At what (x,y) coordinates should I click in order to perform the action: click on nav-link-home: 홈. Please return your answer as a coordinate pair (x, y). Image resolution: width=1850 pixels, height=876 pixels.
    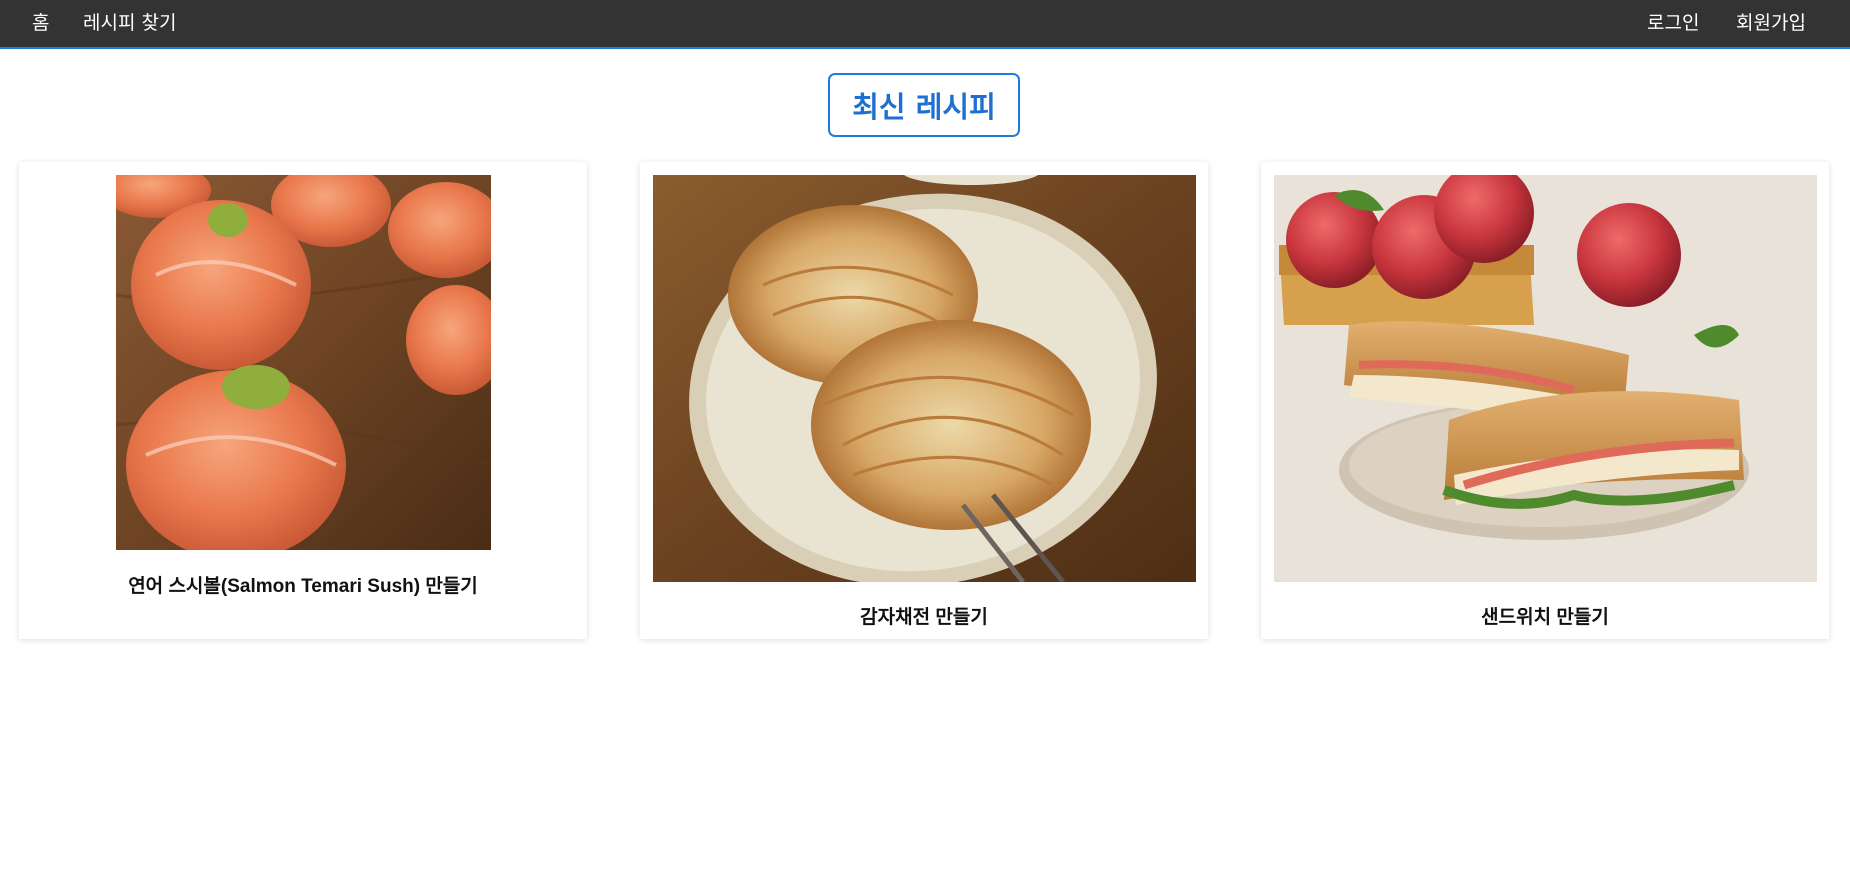
    Looking at the image, I should click on (40, 23).